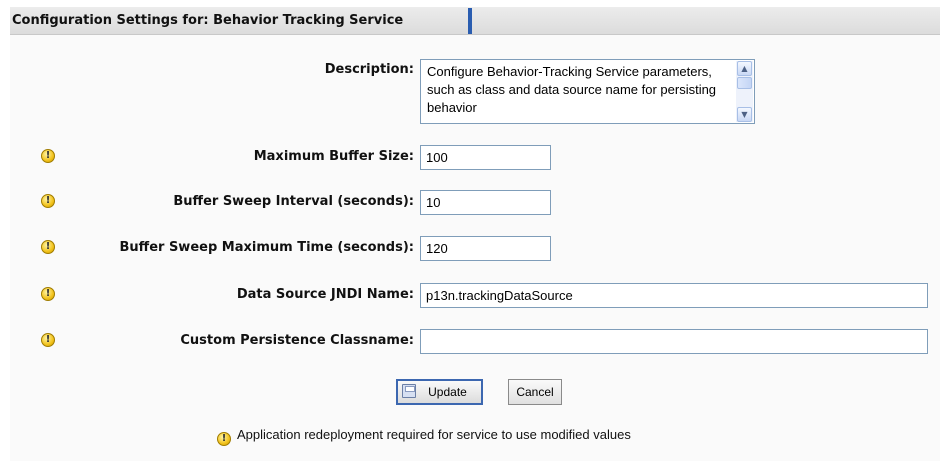 This screenshot has height=461, width=940. Describe the element at coordinates (485, 202) in the screenshot. I see `buffer-sweep-interval-input: 10` at that location.